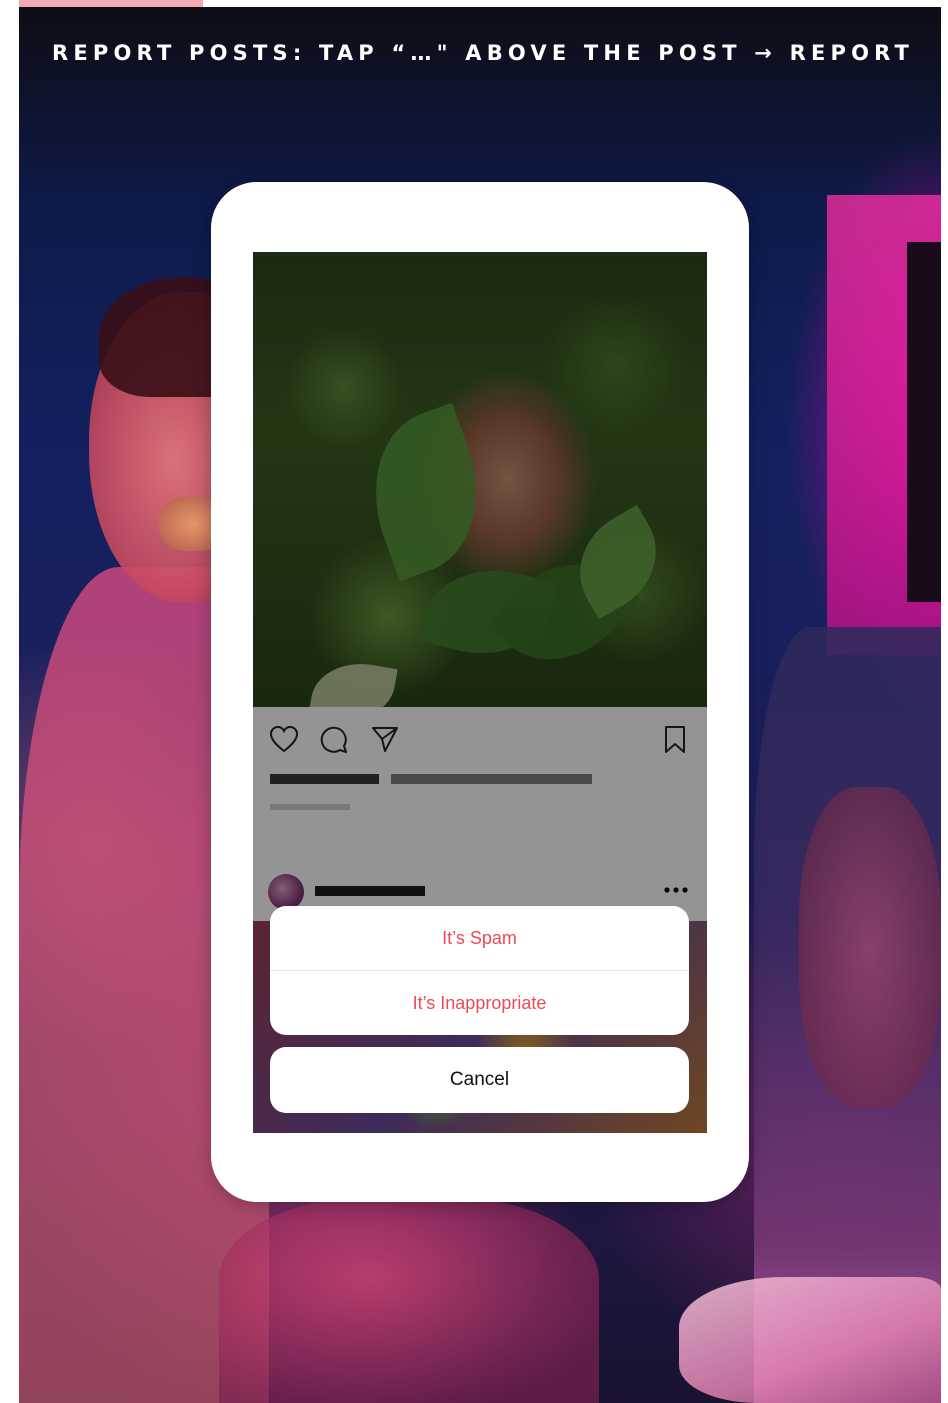  What do you see at coordinates (479, 1080) in the screenshot?
I see `cancel-button: Cancel` at bounding box center [479, 1080].